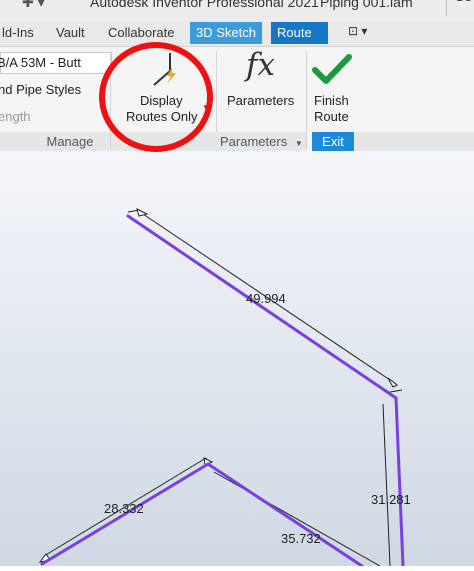 This screenshot has height=571, width=474. Describe the element at coordinates (226, 33) in the screenshot. I see `tab-3d-sketch: 3D Sketch` at that location.